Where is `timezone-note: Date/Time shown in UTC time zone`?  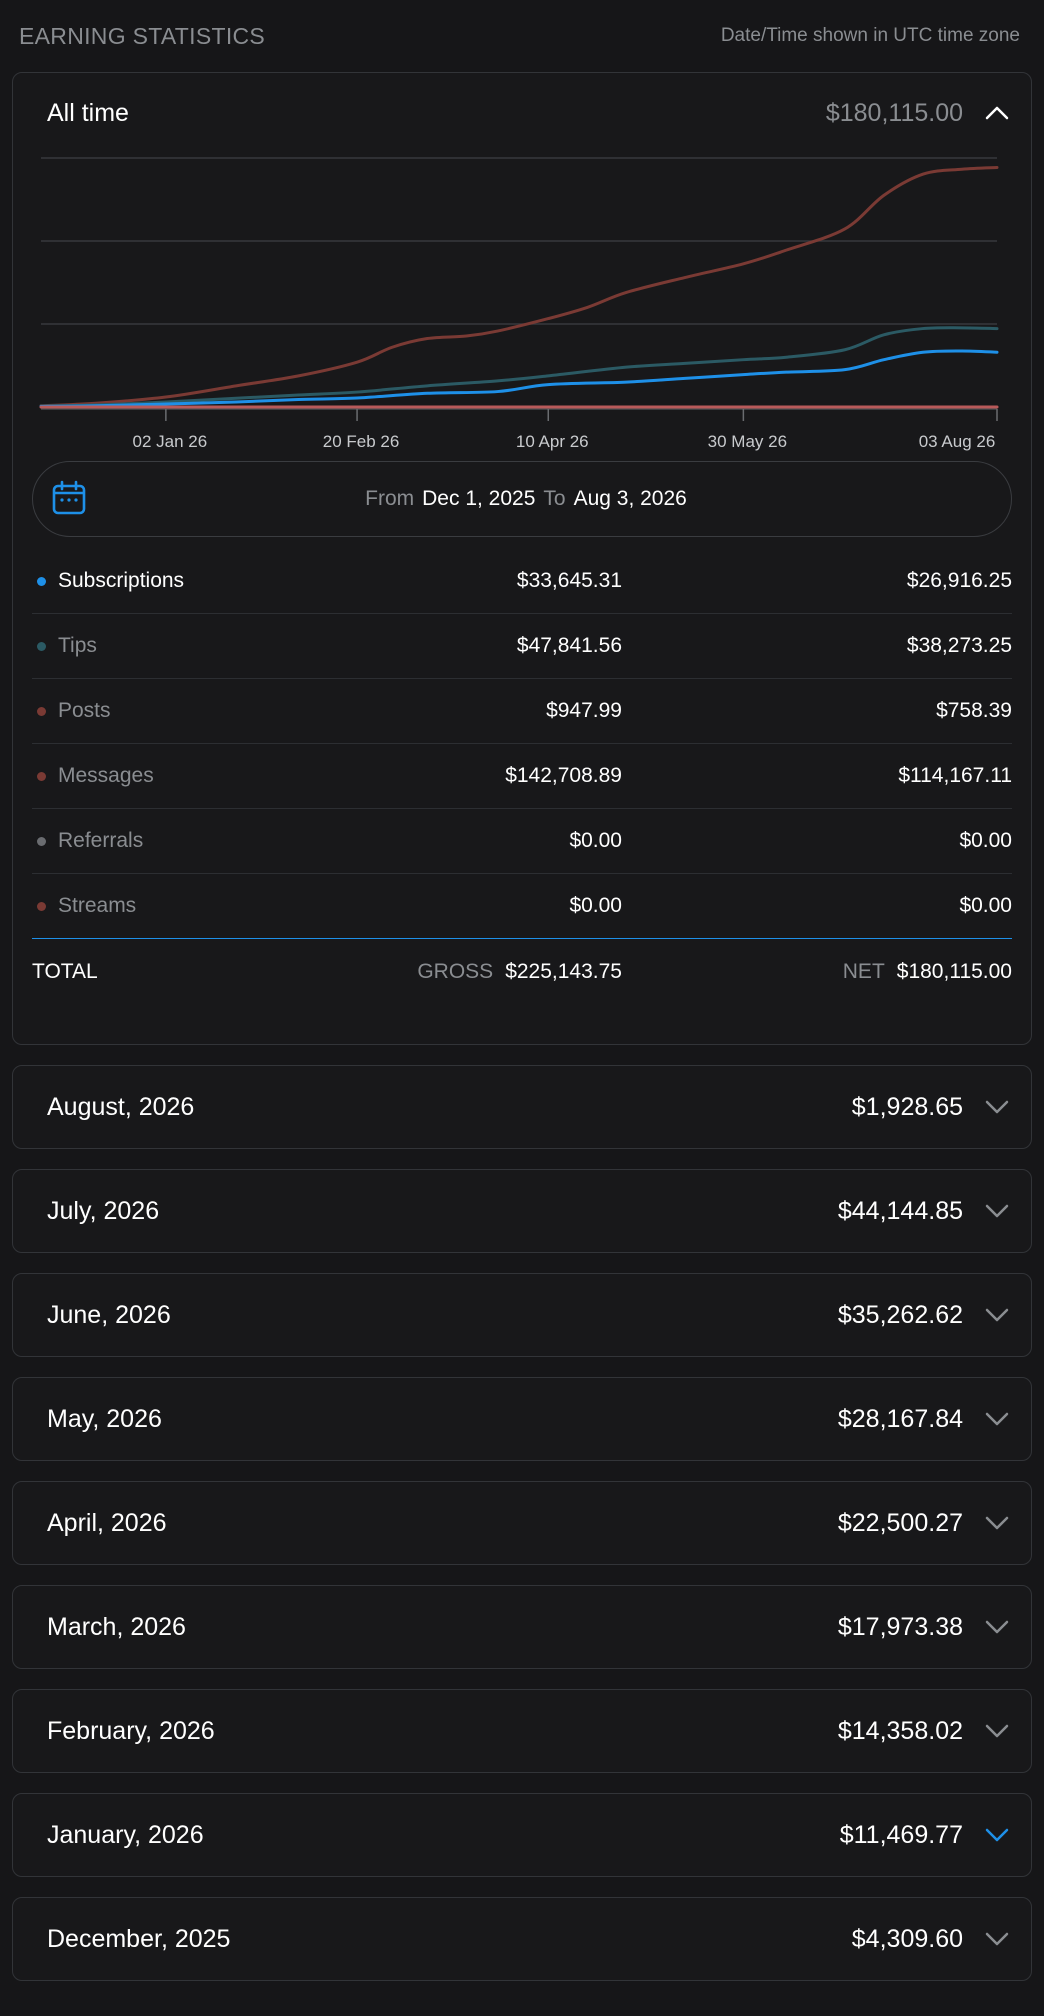
timezone-note: Date/Time shown in UTC time zone is located at coordinates (870, 35).